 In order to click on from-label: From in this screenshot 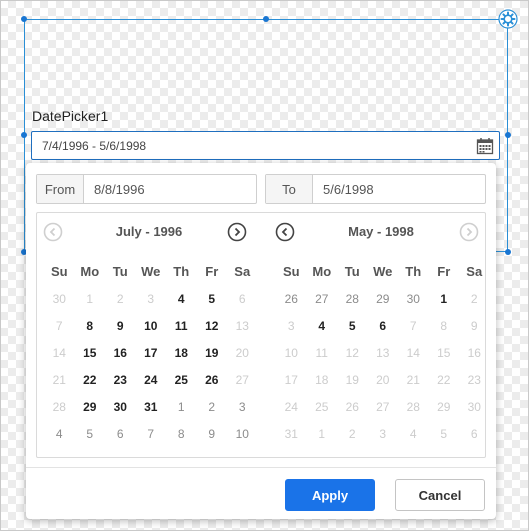, I will do `click(60, 189)`.